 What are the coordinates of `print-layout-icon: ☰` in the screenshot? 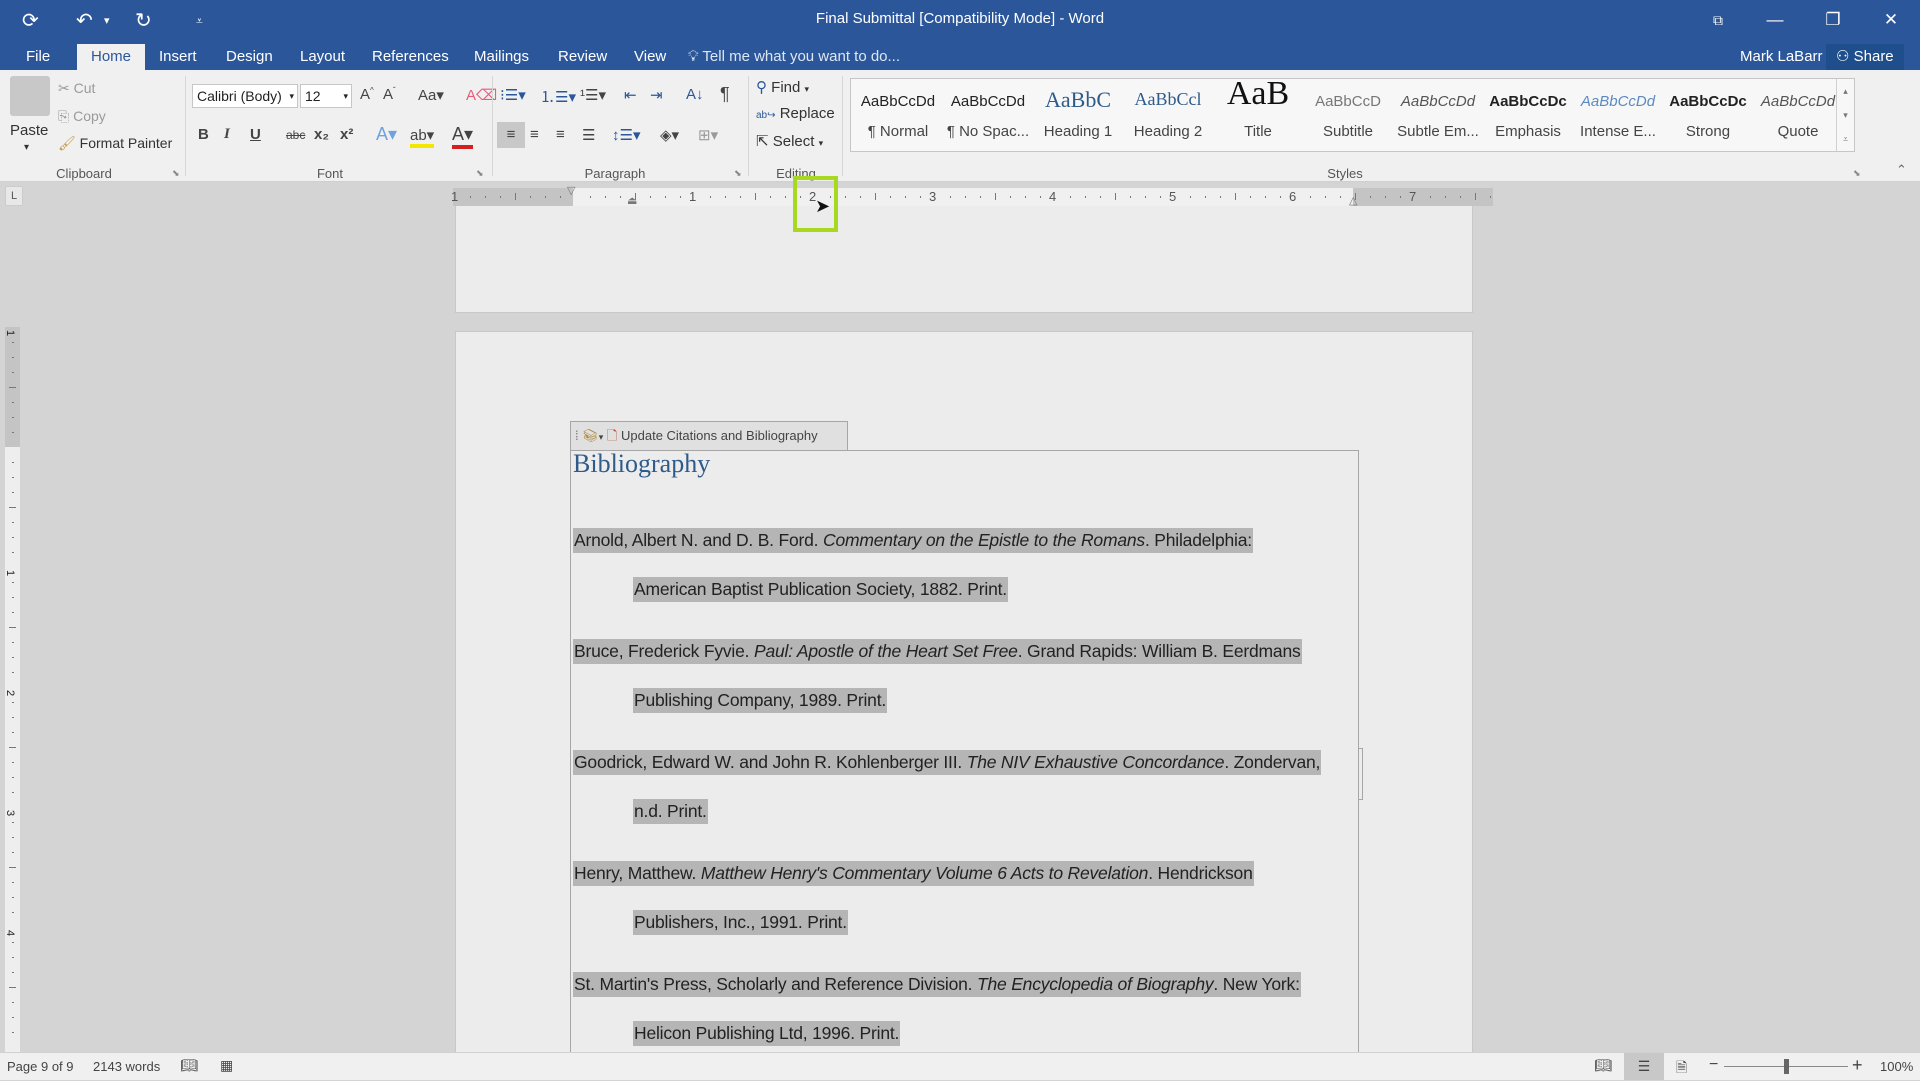 It's located at (1644, 1066).